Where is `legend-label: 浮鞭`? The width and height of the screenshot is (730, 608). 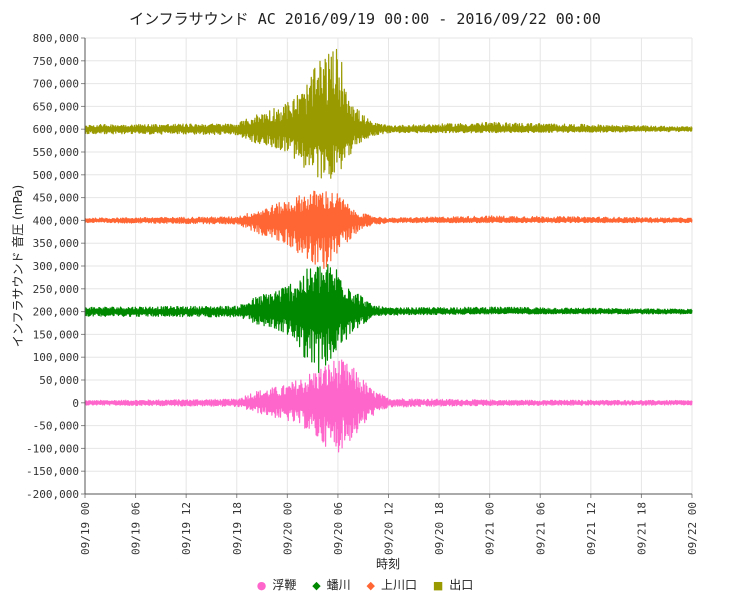 legend-label: 浮鞭 is located at coordinates (284, 585).